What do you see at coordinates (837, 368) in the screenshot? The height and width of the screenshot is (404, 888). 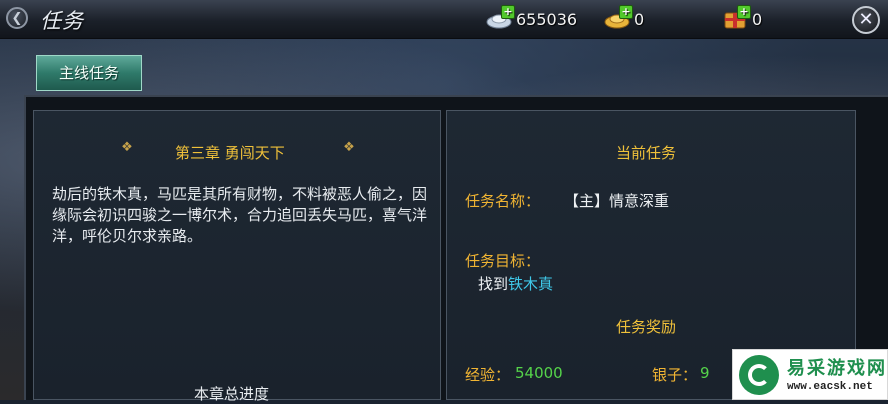 I see `watermark-name: 易采游戏网` at bounding box center [837, 368].